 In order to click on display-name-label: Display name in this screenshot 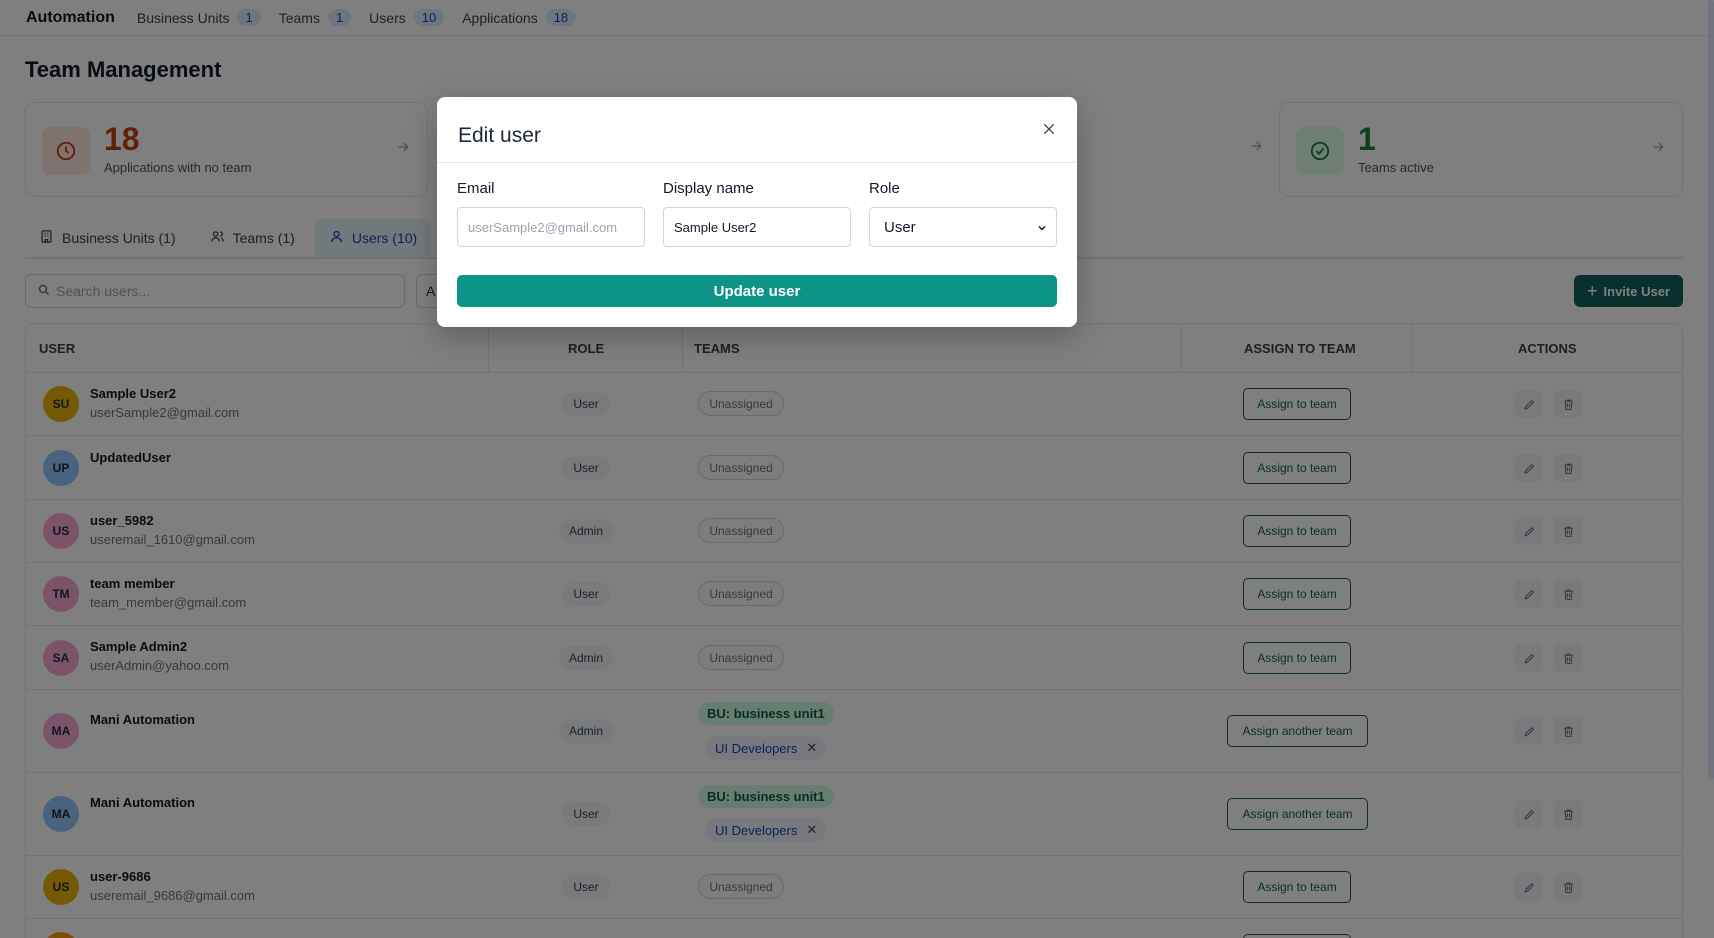, I will do `click(708, 188)`.